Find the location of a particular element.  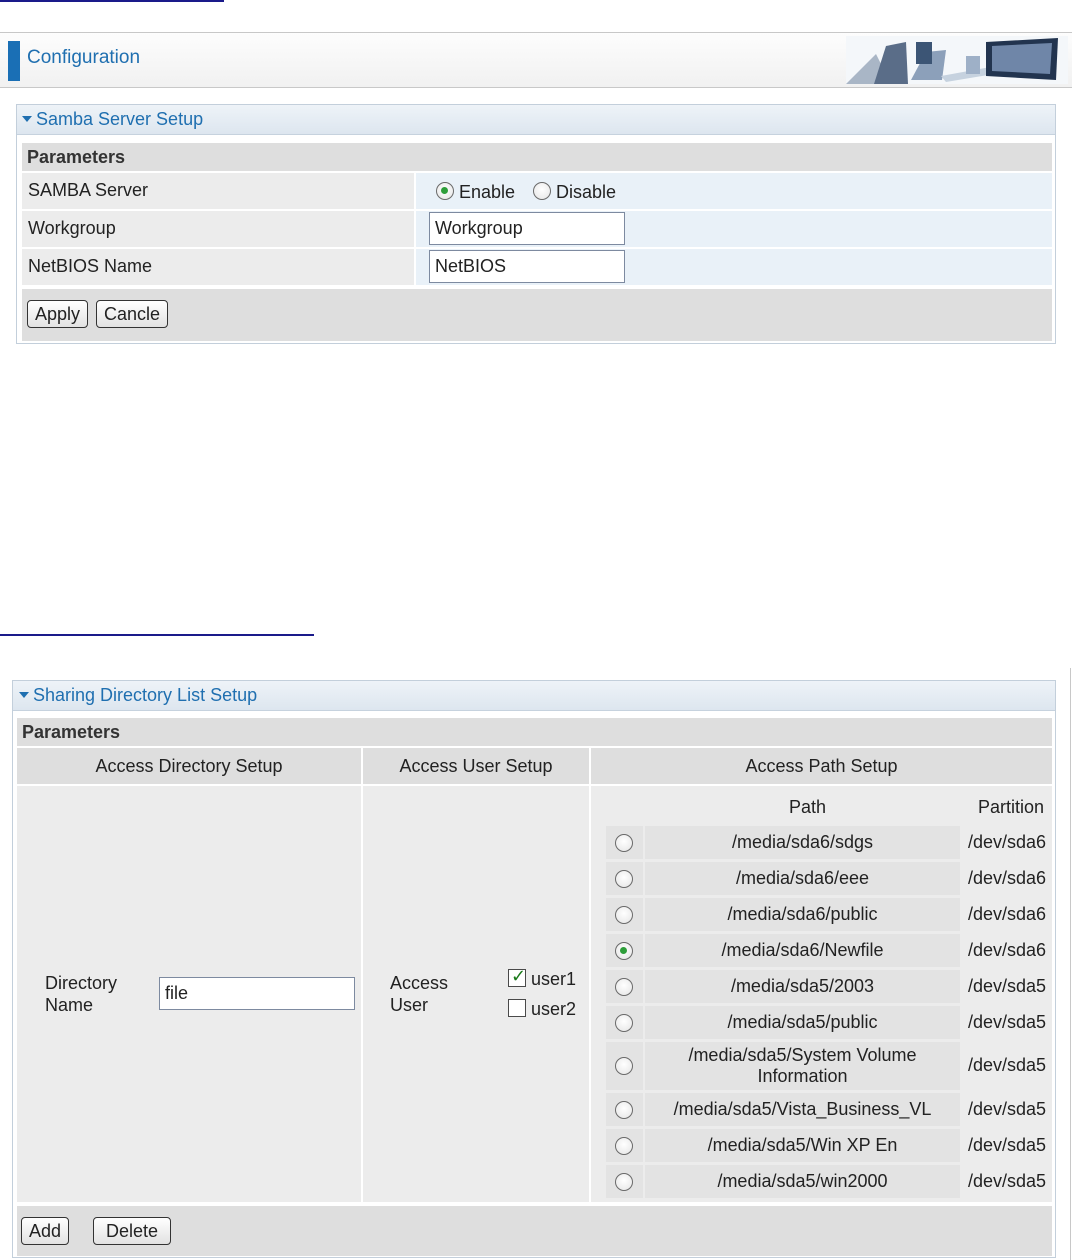

access-user-header: Access User Setup is located at coordinates (476, 766).